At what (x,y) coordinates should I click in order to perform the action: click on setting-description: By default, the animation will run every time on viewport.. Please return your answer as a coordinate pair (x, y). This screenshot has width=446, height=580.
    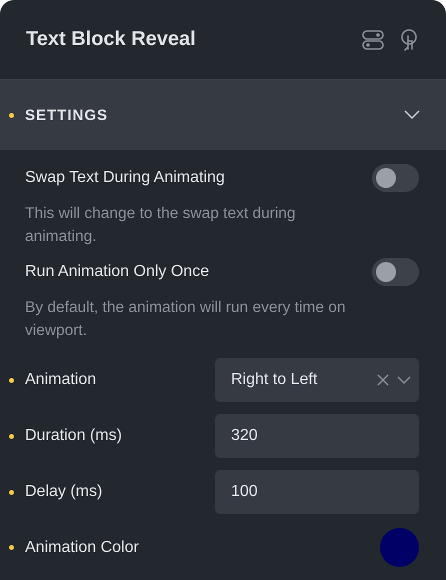
    Looking at the image, I should click on (185, 319).